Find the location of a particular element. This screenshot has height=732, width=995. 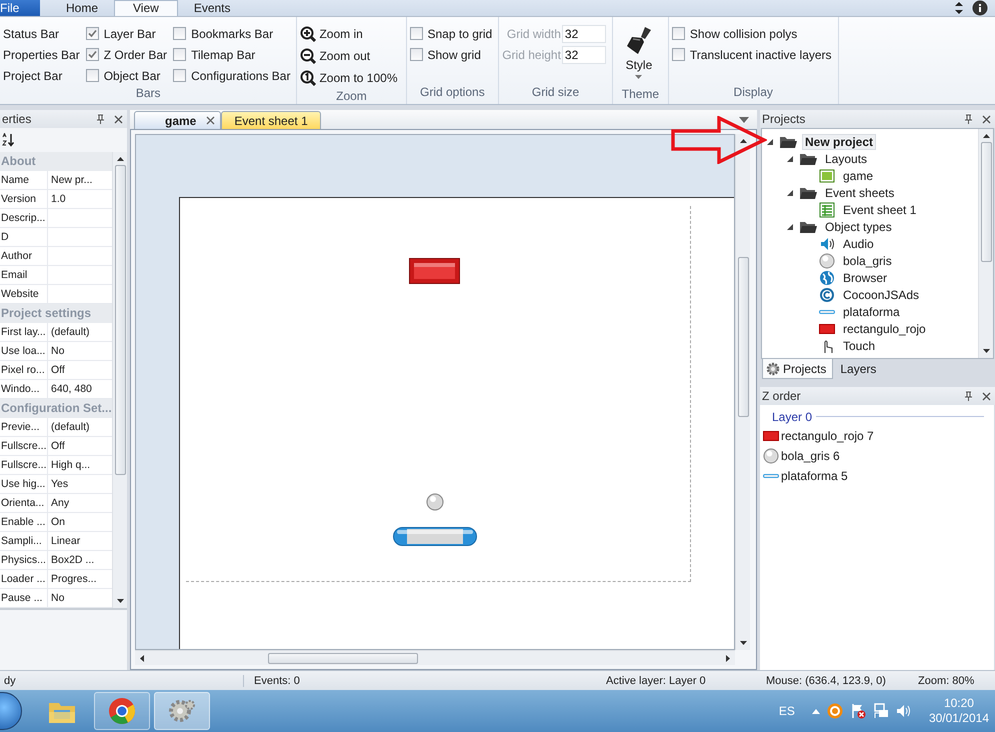

sort-icon is located at coordinates (9, 140).